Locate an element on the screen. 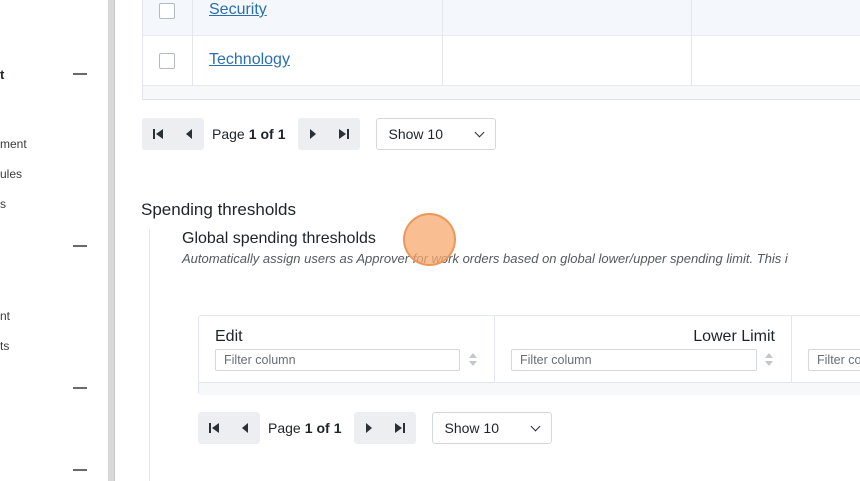  category-link: Technology is located at coordinates (249, 60).